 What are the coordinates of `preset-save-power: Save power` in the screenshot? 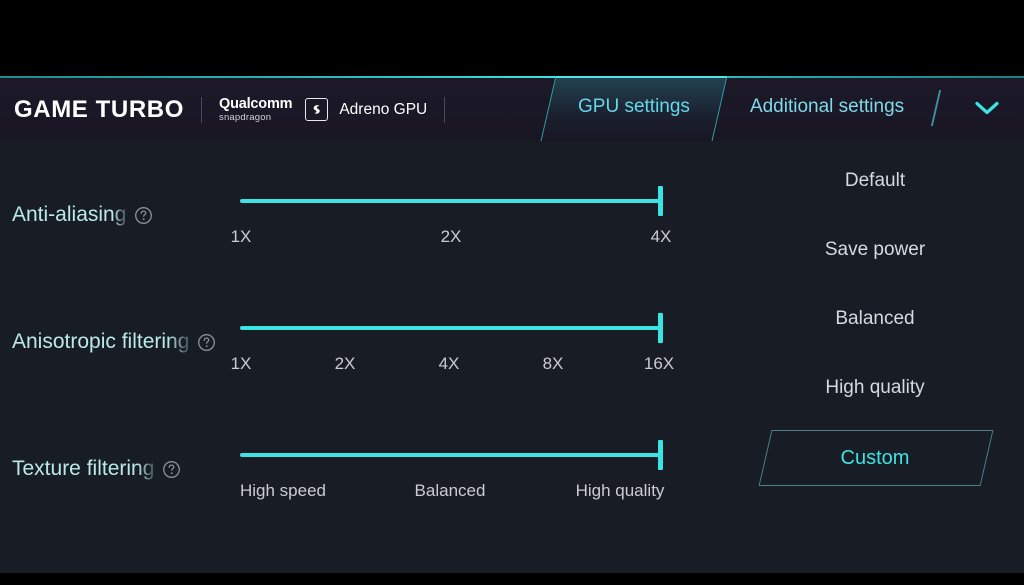 It's located at (875, 250).